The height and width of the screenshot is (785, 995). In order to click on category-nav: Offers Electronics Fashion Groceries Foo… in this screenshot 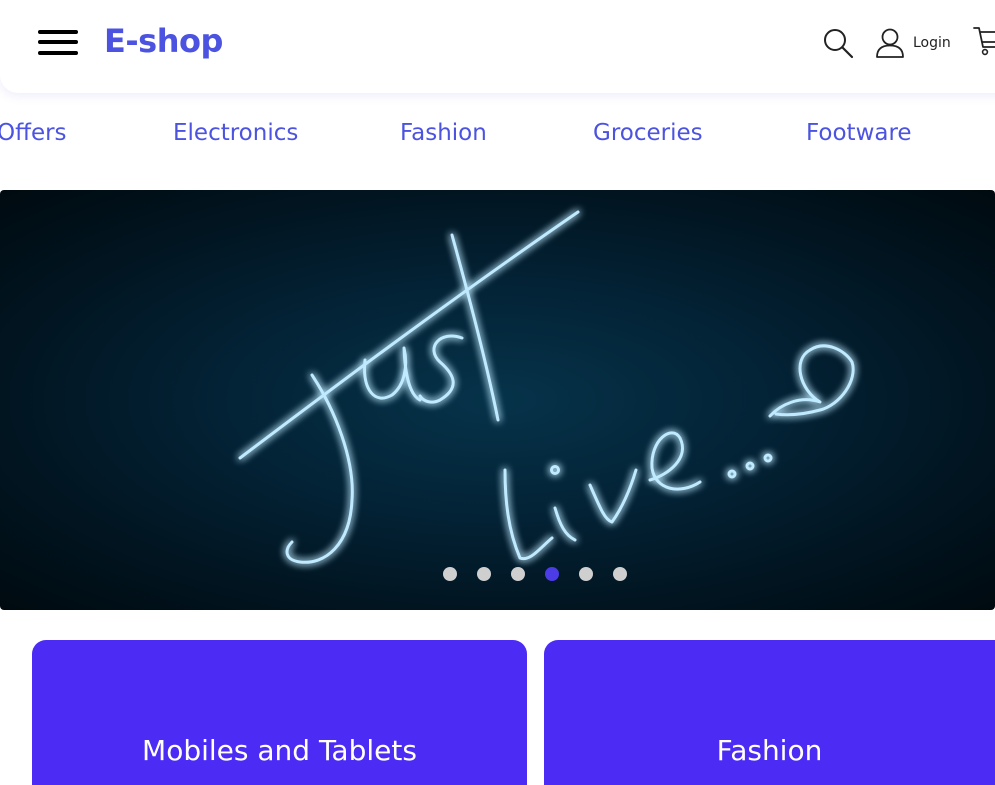, I will do `click(497, 138)`.